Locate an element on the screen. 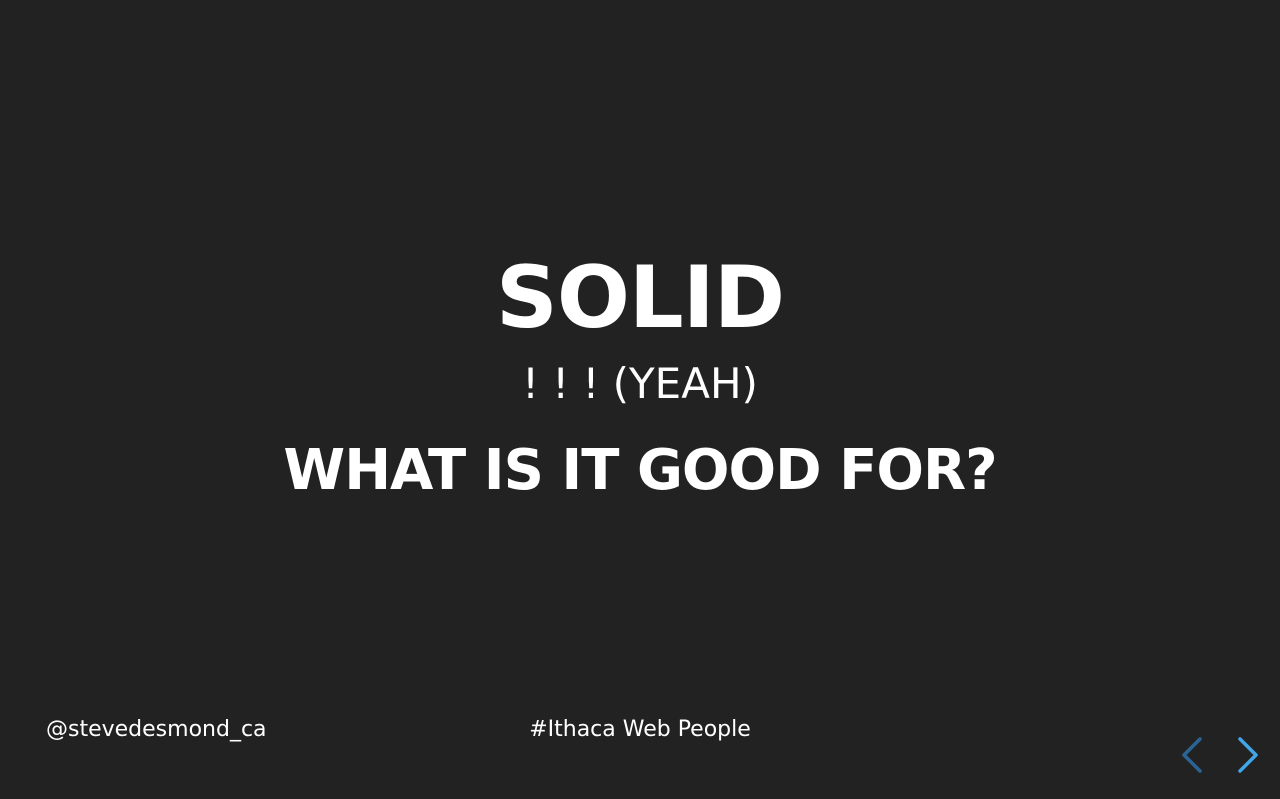 The height and width of the screenshot is (799, 1280). prev-slide-button is located at coordinates (1192, 755).